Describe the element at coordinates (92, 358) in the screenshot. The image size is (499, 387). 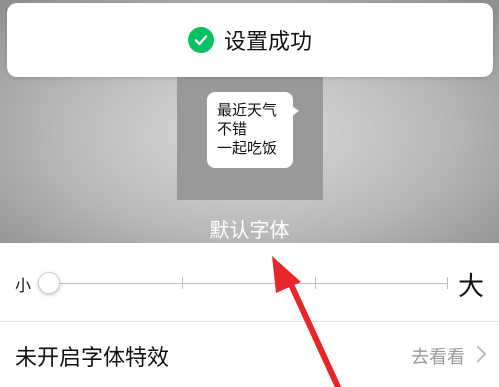
I see `font-effect-status: 未开启字体特效` at that location.